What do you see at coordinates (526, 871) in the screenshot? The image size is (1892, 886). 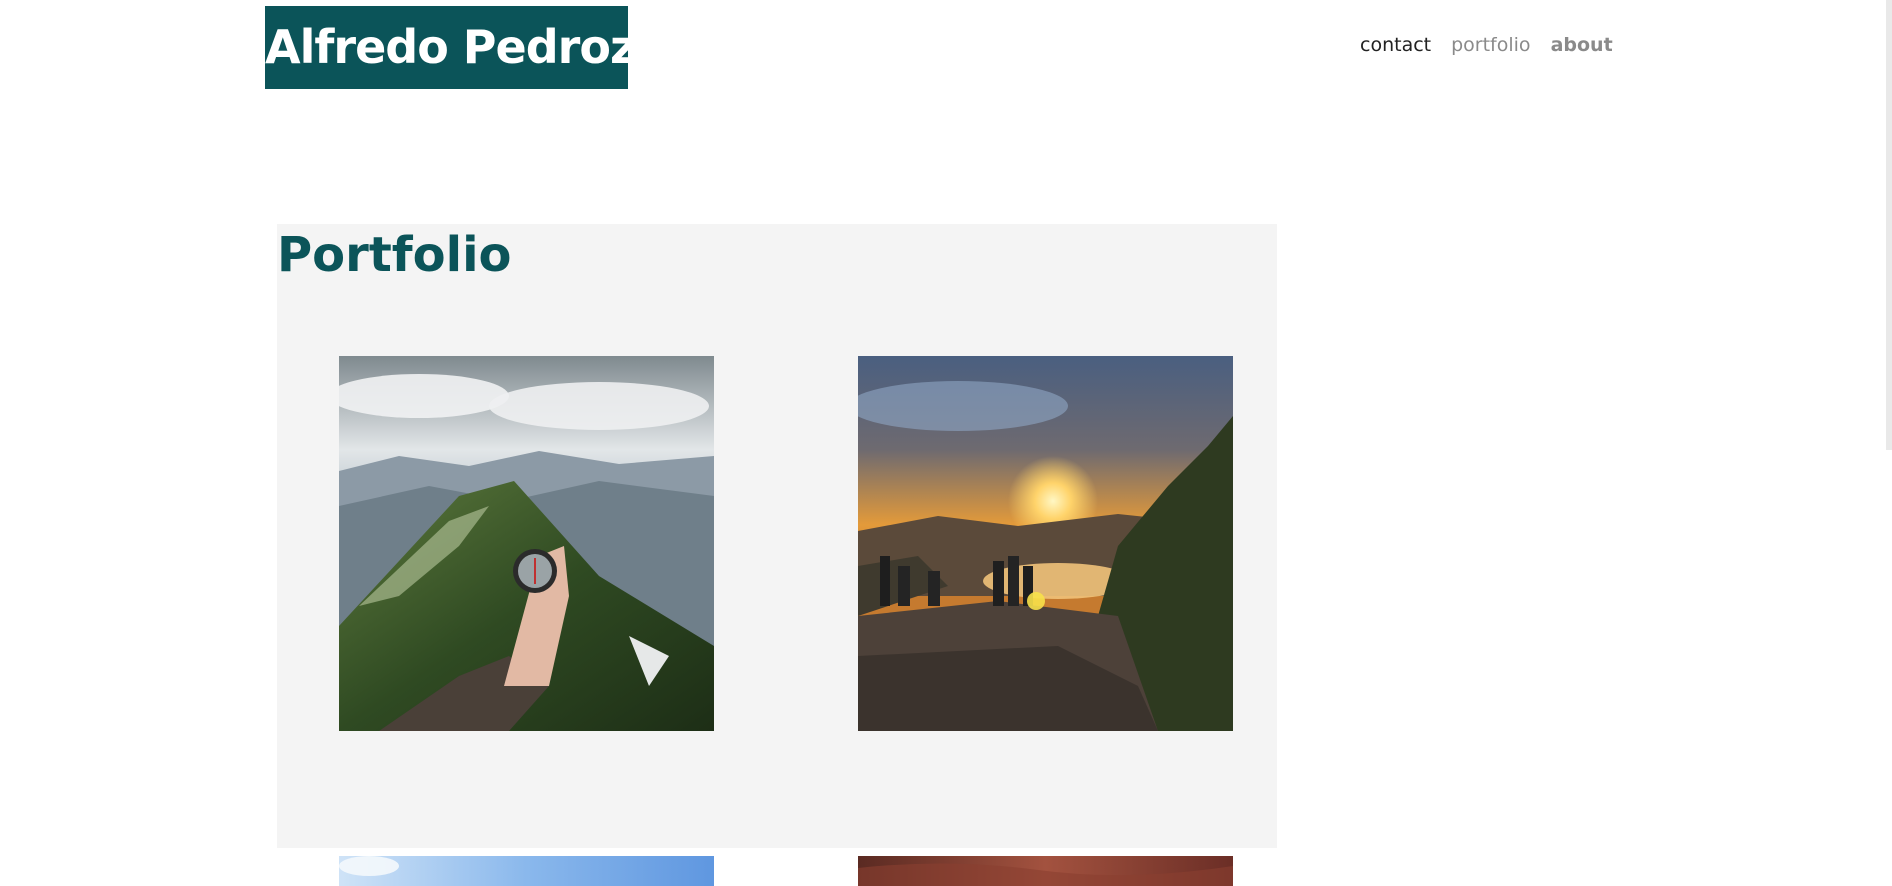 I see `portfolio-image-sky` at bounding box center [526, 871].